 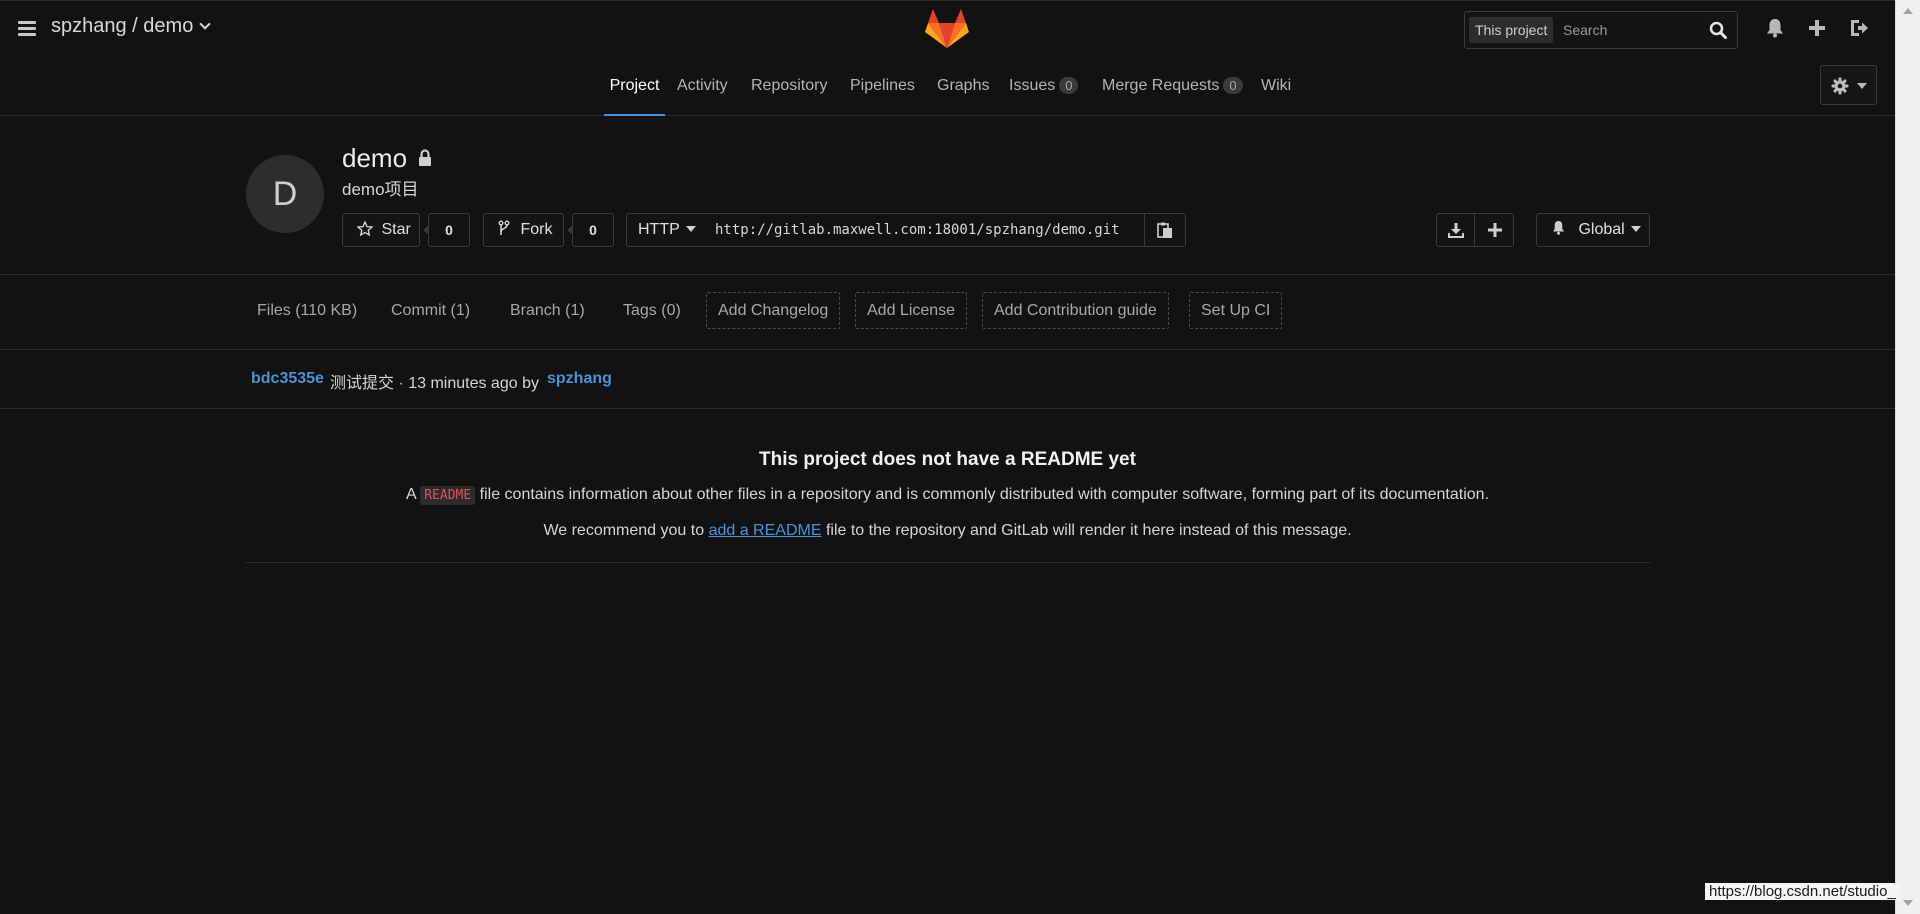 What do you see at coordinates (624, 530) in the screenshot?
I see `readme-text: We recommend you to` at bounding box center [624, 530].